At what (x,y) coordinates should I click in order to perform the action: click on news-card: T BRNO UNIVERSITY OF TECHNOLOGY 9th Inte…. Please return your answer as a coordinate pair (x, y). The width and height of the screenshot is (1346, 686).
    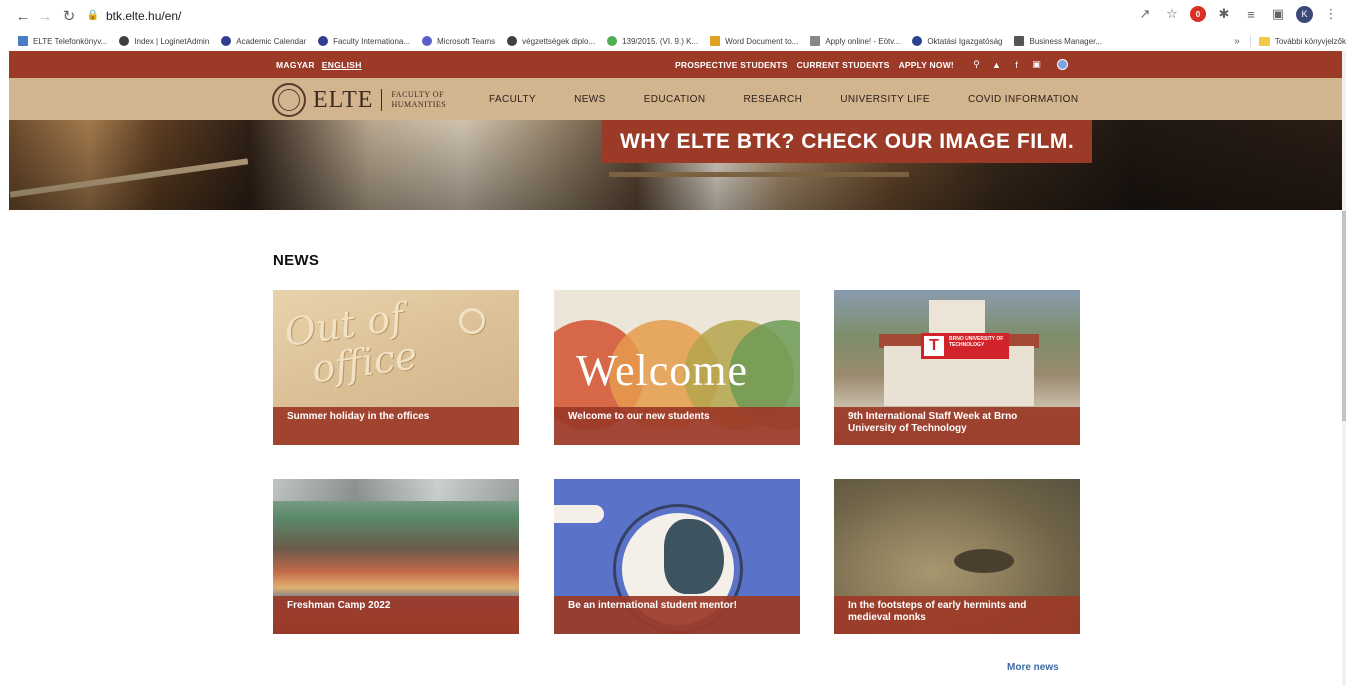
    Looking at the image, I should click on (957, 367).